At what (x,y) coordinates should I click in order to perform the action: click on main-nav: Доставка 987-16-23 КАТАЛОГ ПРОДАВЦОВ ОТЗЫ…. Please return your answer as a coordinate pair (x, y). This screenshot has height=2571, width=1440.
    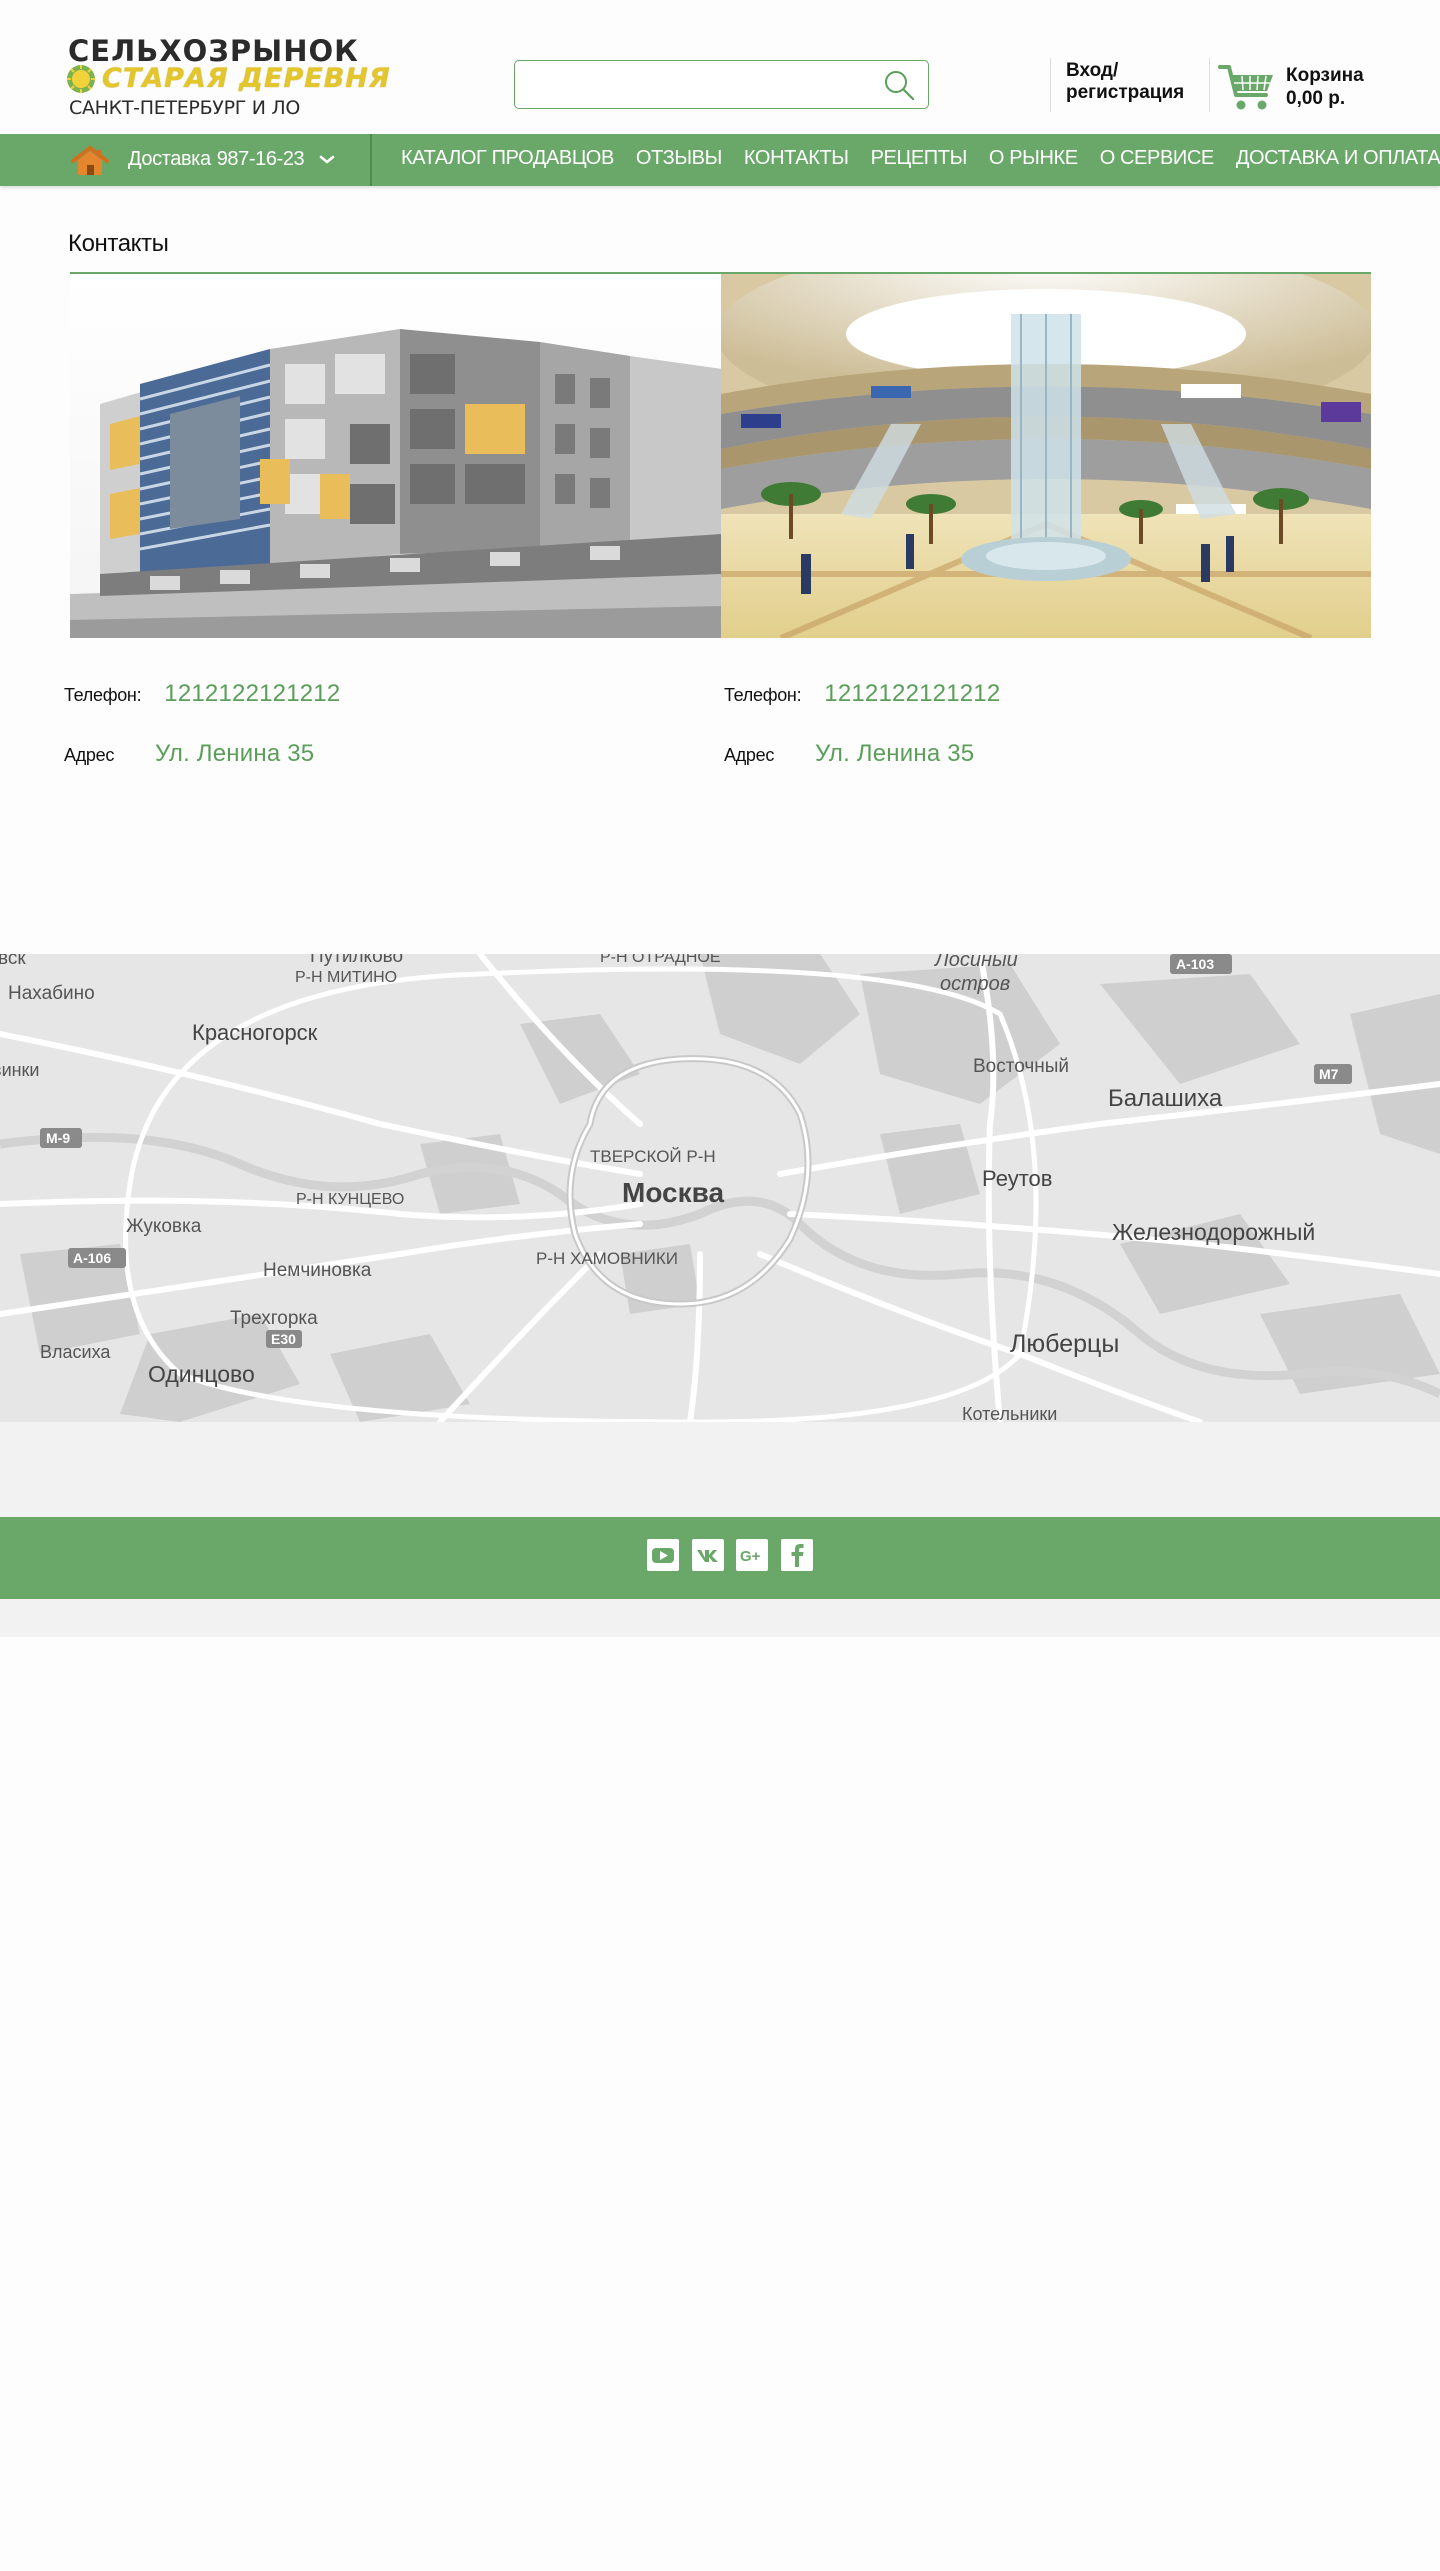
    Looking at the image, I should click on (720, 160).